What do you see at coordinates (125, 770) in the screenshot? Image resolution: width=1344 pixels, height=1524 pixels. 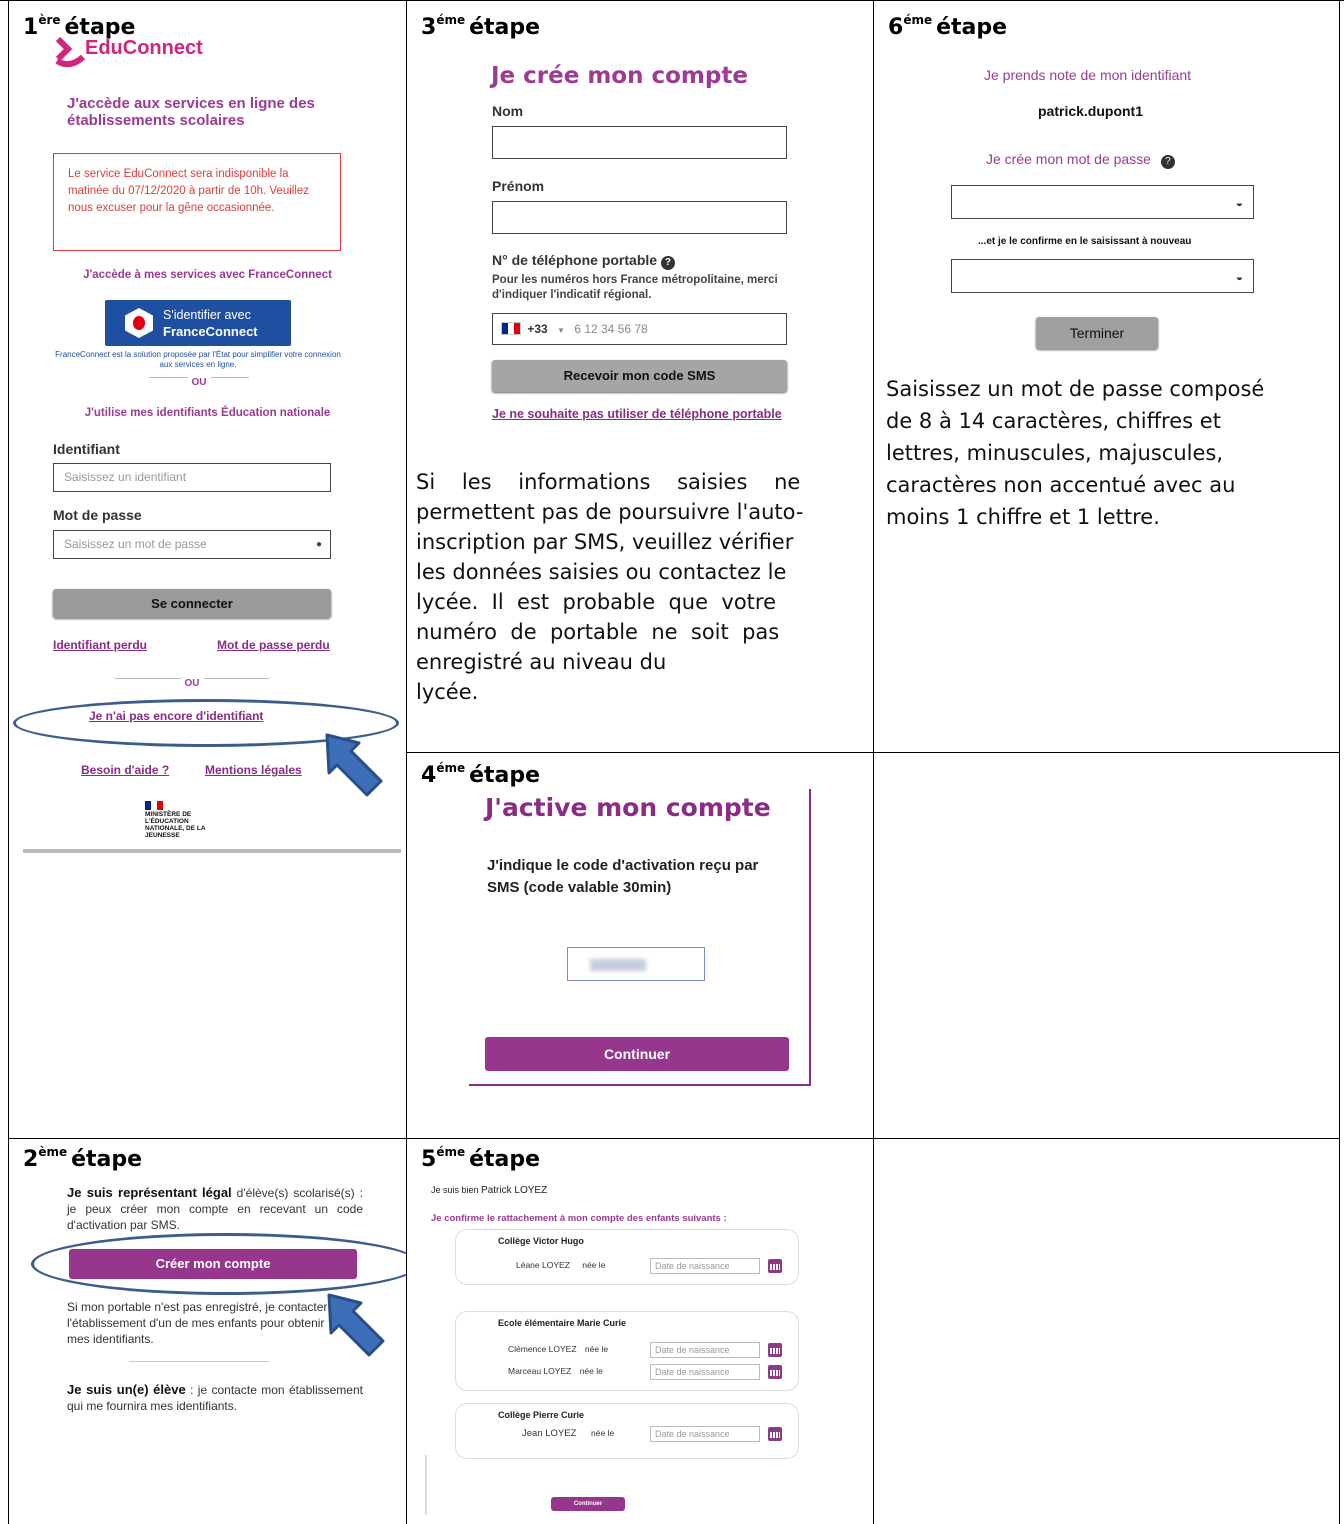 I see `help-link: Besoin d'aide ?` at bounding box center [125, 770].